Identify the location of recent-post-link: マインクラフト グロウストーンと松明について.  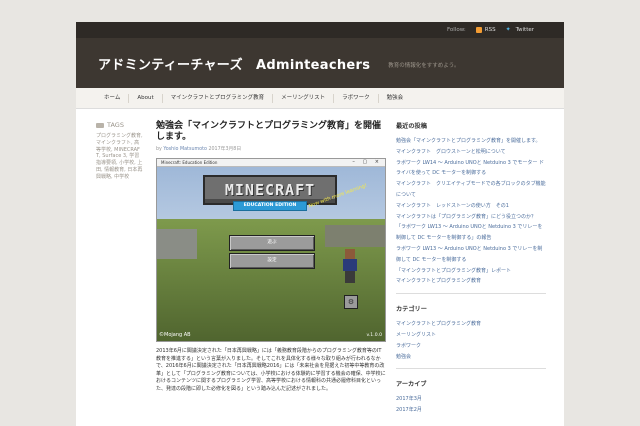
(471, 152).